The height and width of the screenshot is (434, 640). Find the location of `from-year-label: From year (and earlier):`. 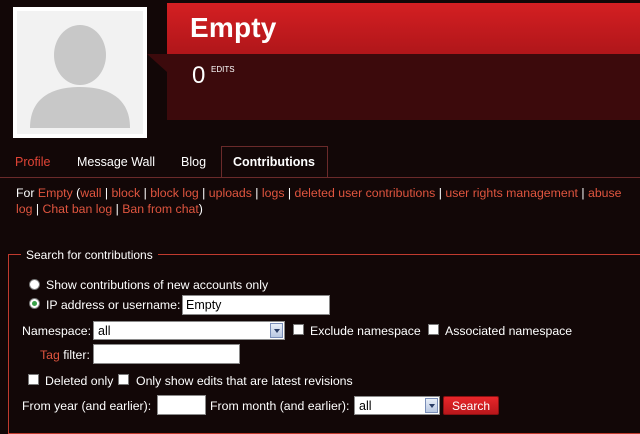

from-year-label: From year (and earlier): is located at coordinates (87, 406).